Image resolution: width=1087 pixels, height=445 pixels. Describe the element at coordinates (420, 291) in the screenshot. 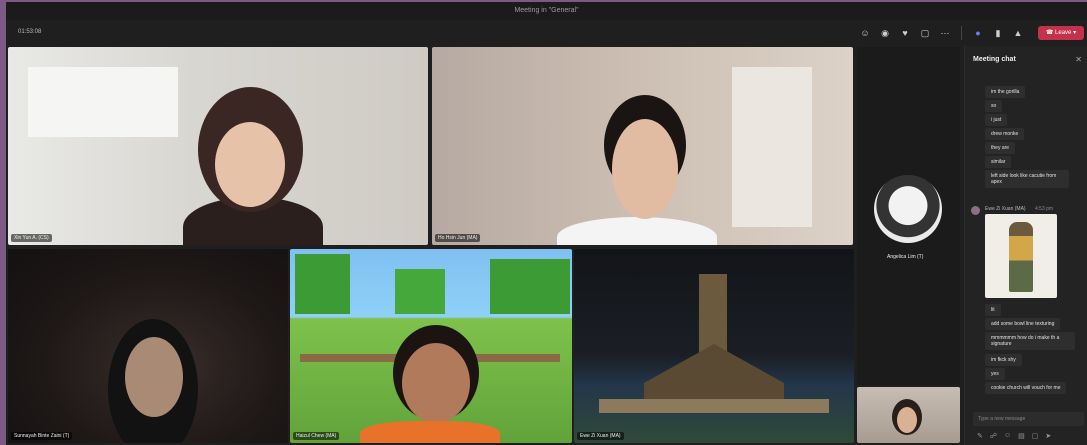

I see `tree-block-center` at that location.